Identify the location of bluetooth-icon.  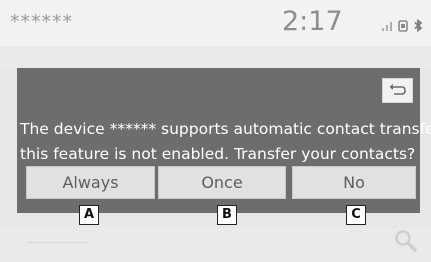
(418, 26).